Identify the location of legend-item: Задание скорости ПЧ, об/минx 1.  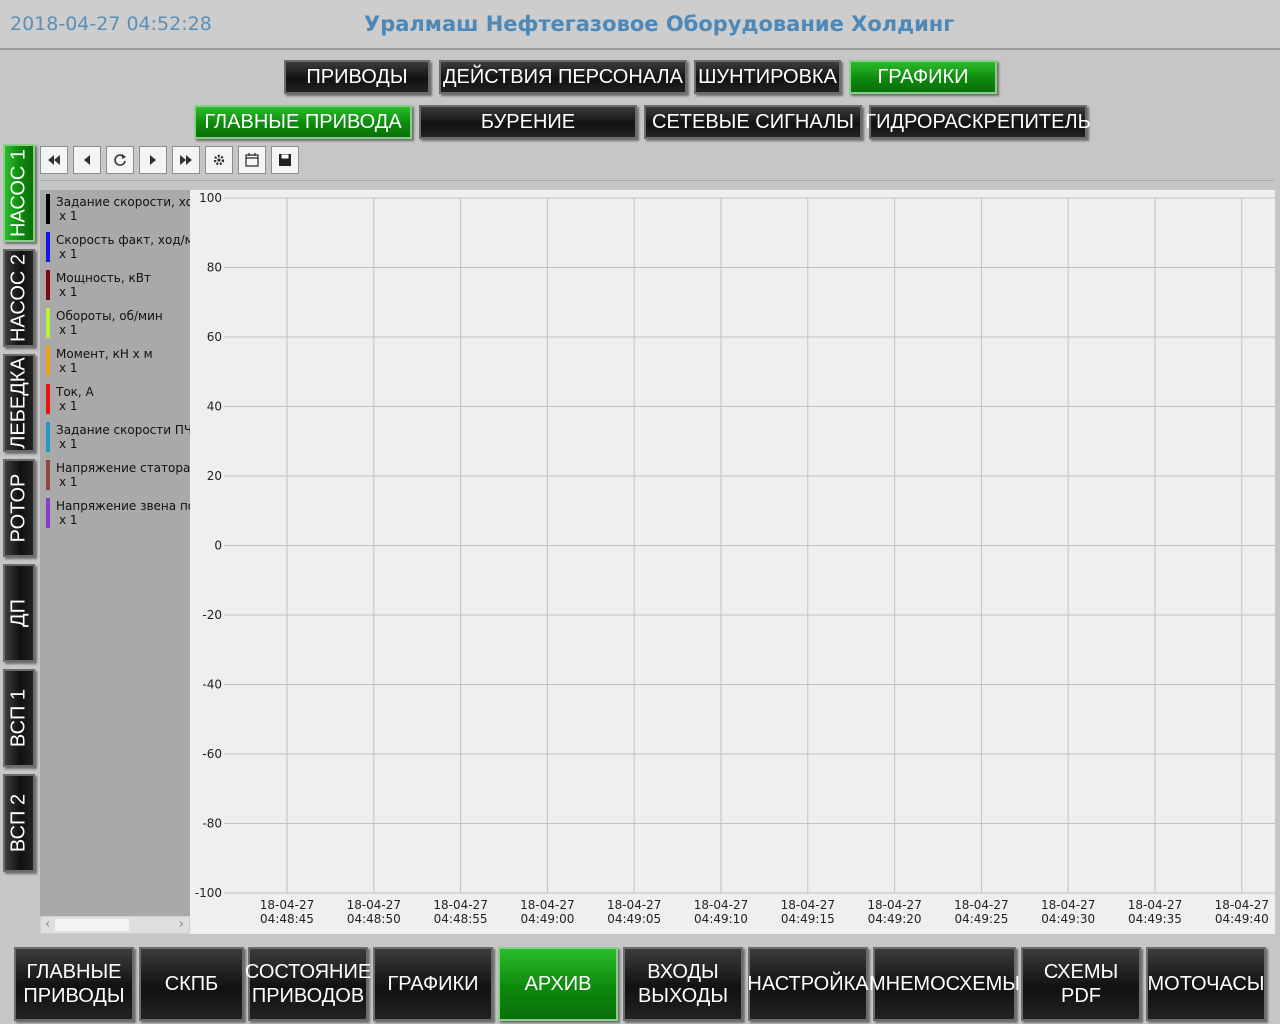
(115, 437).